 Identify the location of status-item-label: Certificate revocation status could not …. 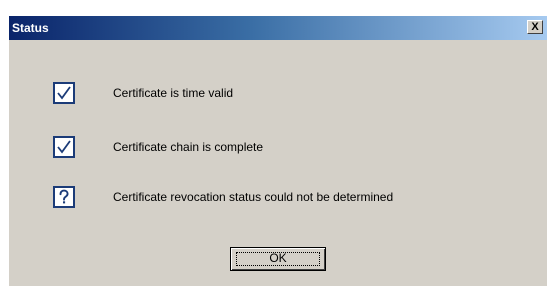
(253, 197).